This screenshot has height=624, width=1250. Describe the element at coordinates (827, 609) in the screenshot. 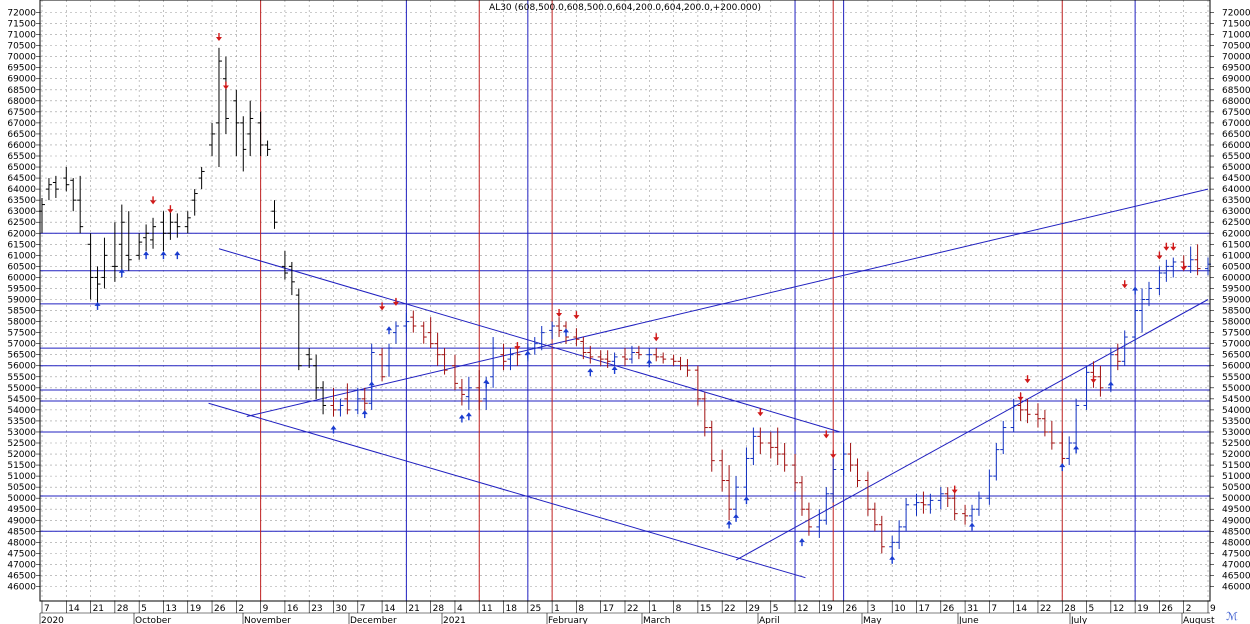

I see `x-tick-label: 19` at that location.